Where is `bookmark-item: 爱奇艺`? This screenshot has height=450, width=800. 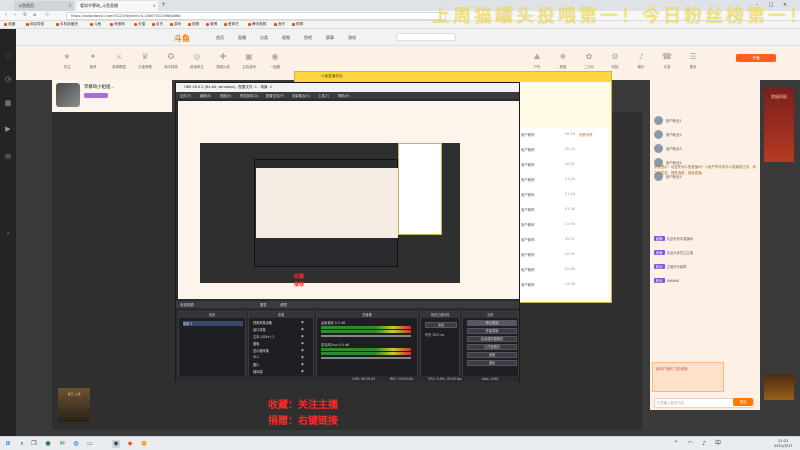
bookmark-item: 爱奇艺 is located at coordinates (231, 24).